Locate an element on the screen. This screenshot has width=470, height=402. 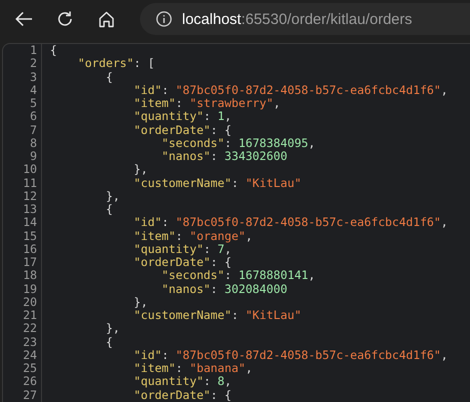
code-line: "quantity": 7, is located at coordinates (182, 249).